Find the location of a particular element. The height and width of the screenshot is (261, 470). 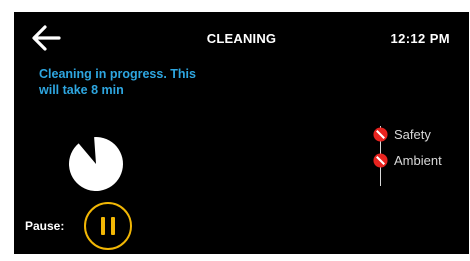

sensor-ambient-label: Ambient is located at coordinates (418, 160).